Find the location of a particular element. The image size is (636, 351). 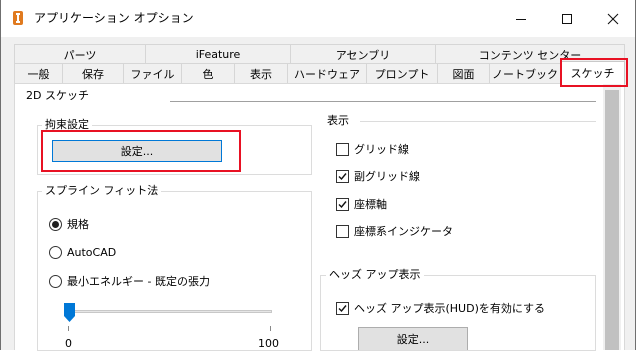

tab-sketch: スケッチ is located at coordinates (592, 72).